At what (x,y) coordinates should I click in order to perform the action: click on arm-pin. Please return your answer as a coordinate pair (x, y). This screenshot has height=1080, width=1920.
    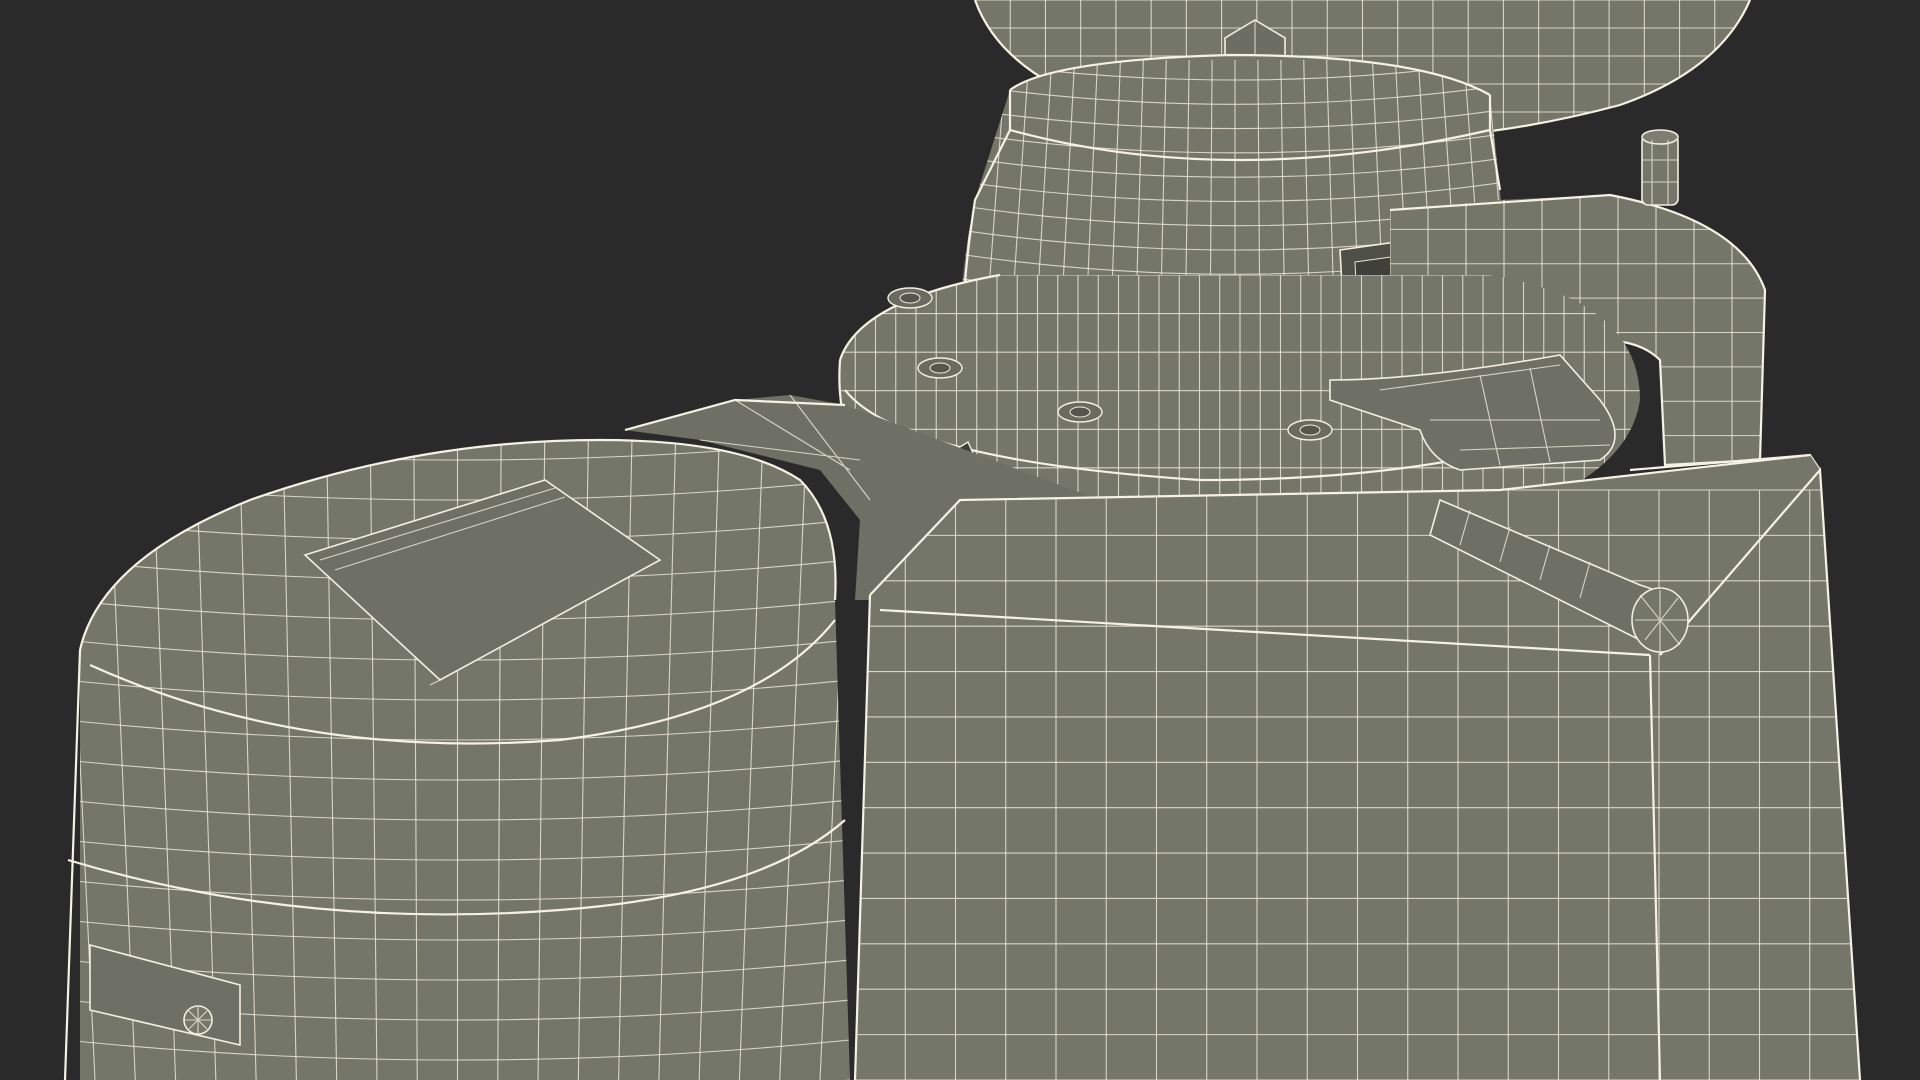
    Looking at the image, I should click on (1660, 167).